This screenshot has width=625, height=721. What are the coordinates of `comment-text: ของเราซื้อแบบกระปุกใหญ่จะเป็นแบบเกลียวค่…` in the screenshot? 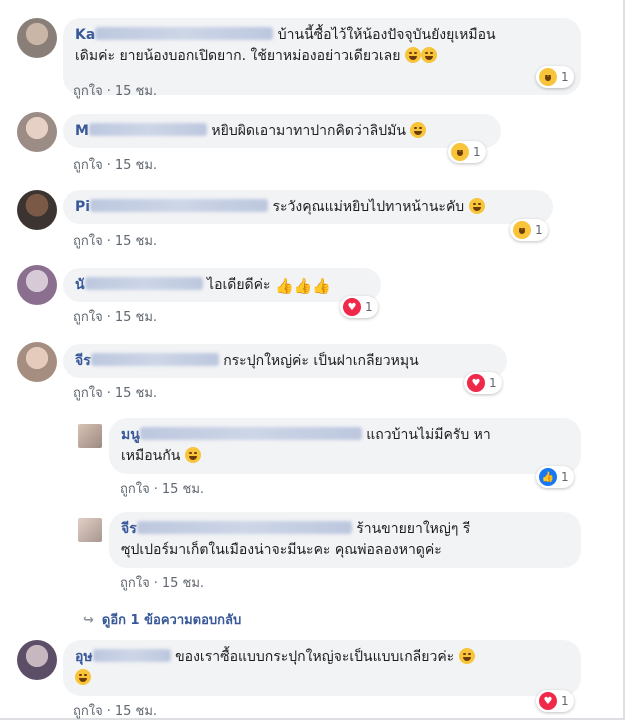 It's located at (315, 657).